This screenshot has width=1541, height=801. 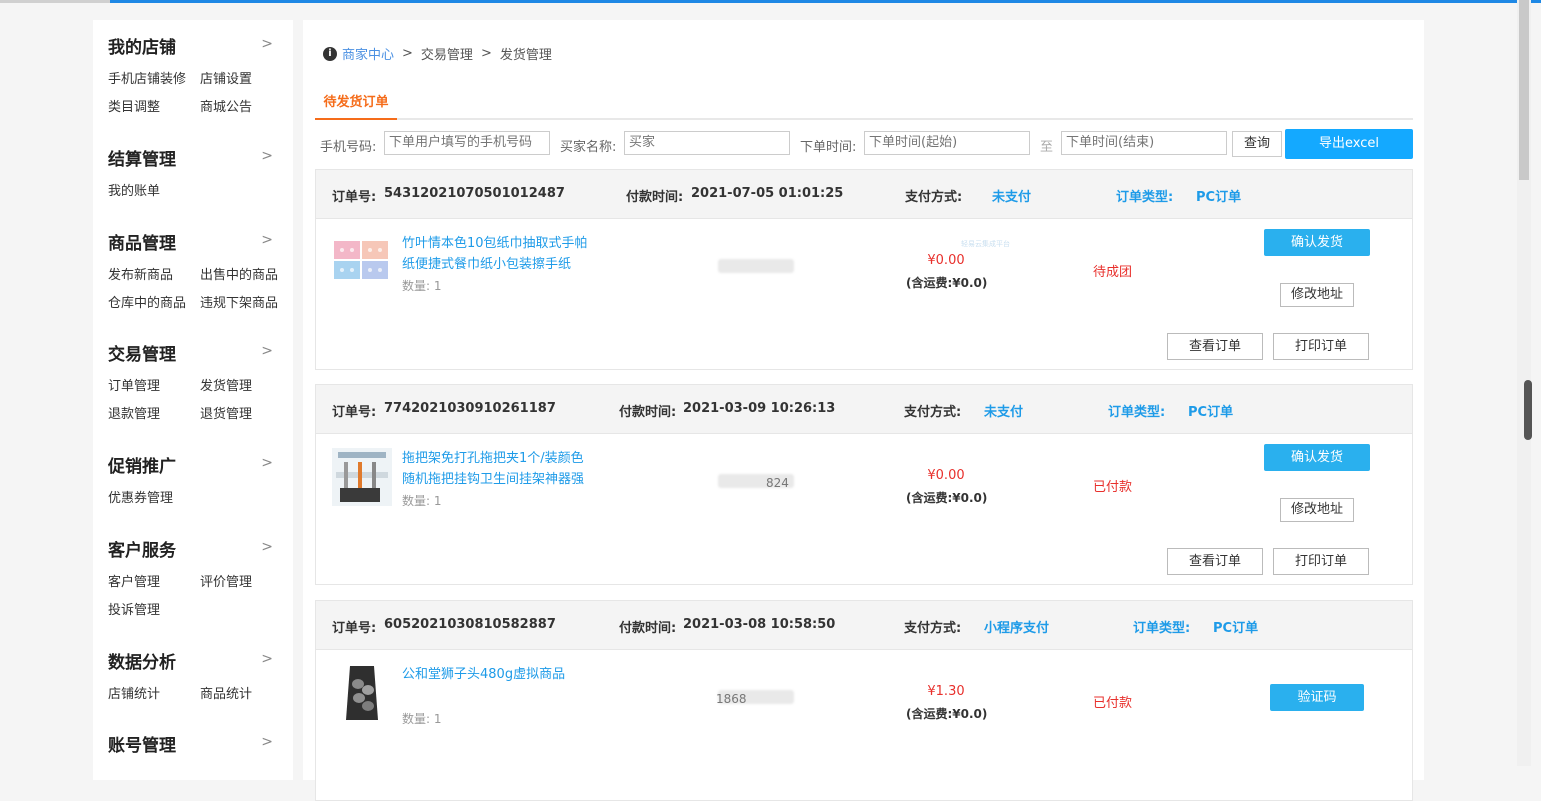 What do you see at coordinates (759, 624) in the screenshot?
I see `pay-time: 2021-03-08 10:58:50` at bounding box center [759, 624].